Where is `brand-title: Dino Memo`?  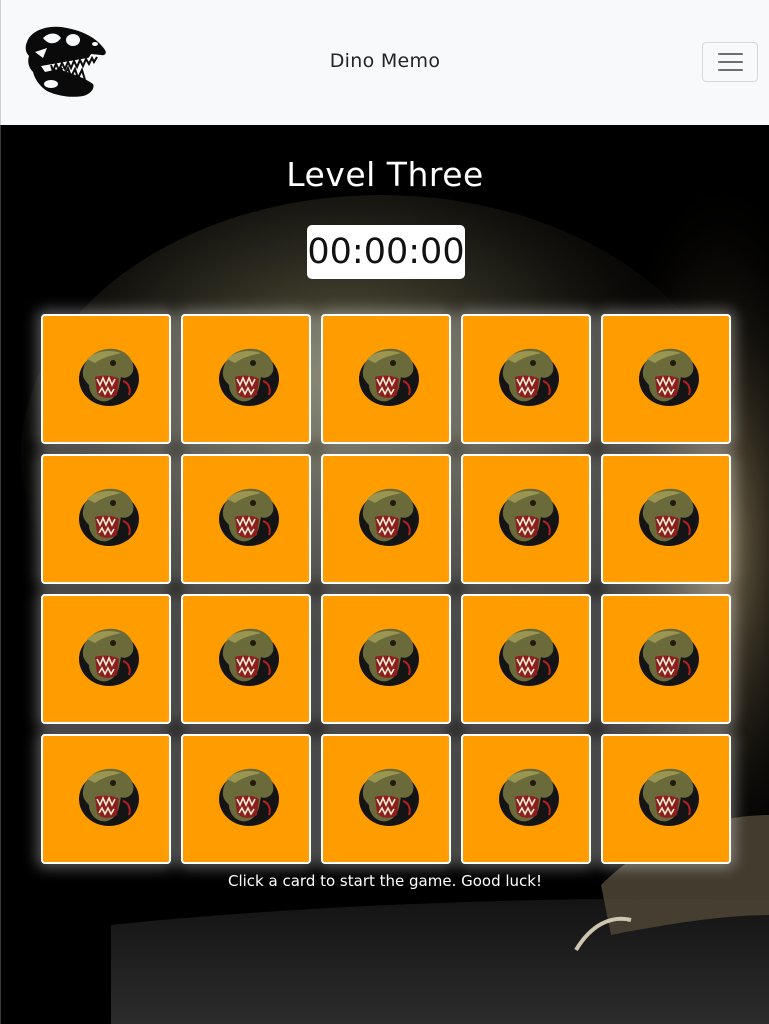
brand-title: Dino Memo is located at coordinates (385, 61).